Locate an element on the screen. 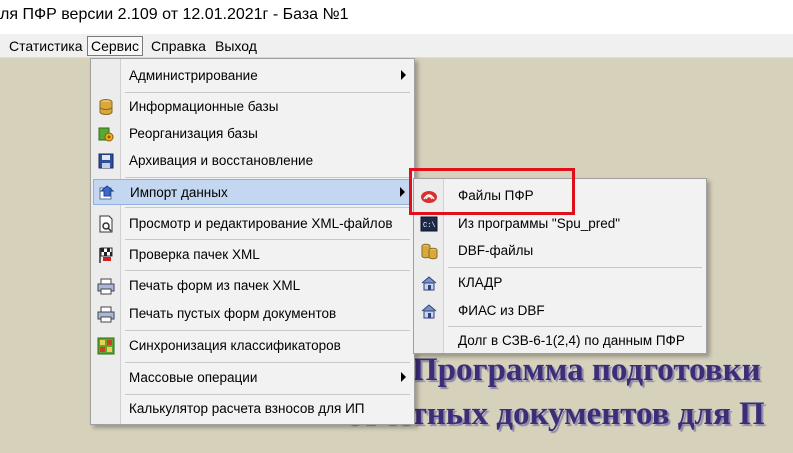 This screenshot has width=793, height=453. menu-item-reorganize: Реорганизация базы is located at coordinates (252, 134).